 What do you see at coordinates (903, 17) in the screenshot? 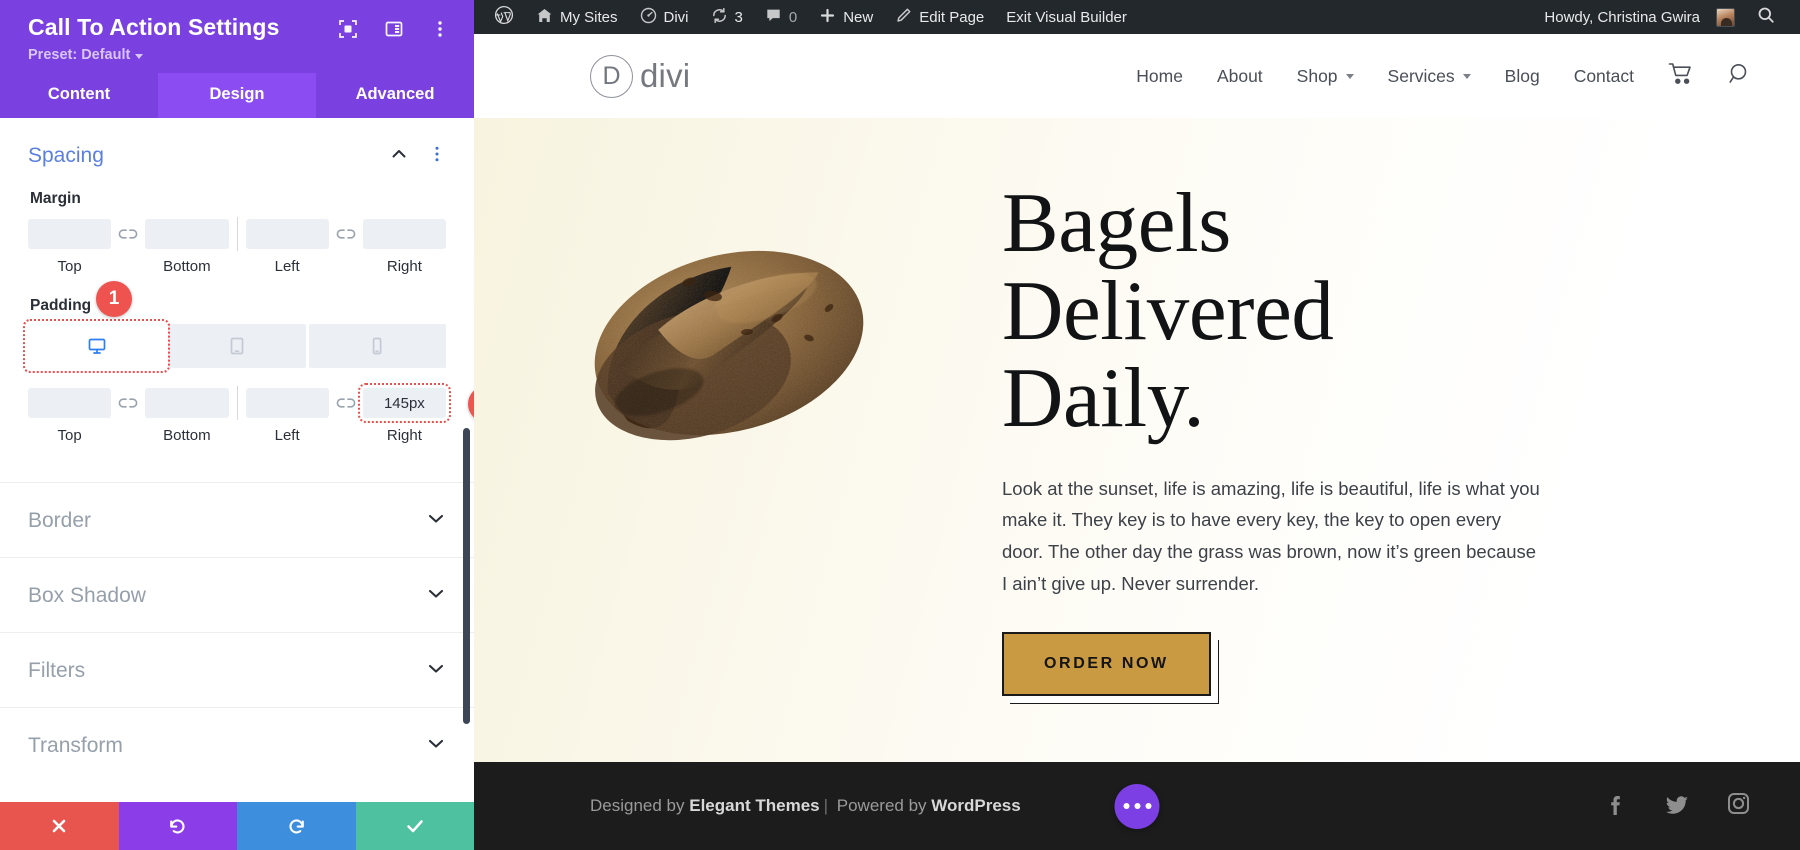
I see `pencil-icon` at bounding box center [903, 17].